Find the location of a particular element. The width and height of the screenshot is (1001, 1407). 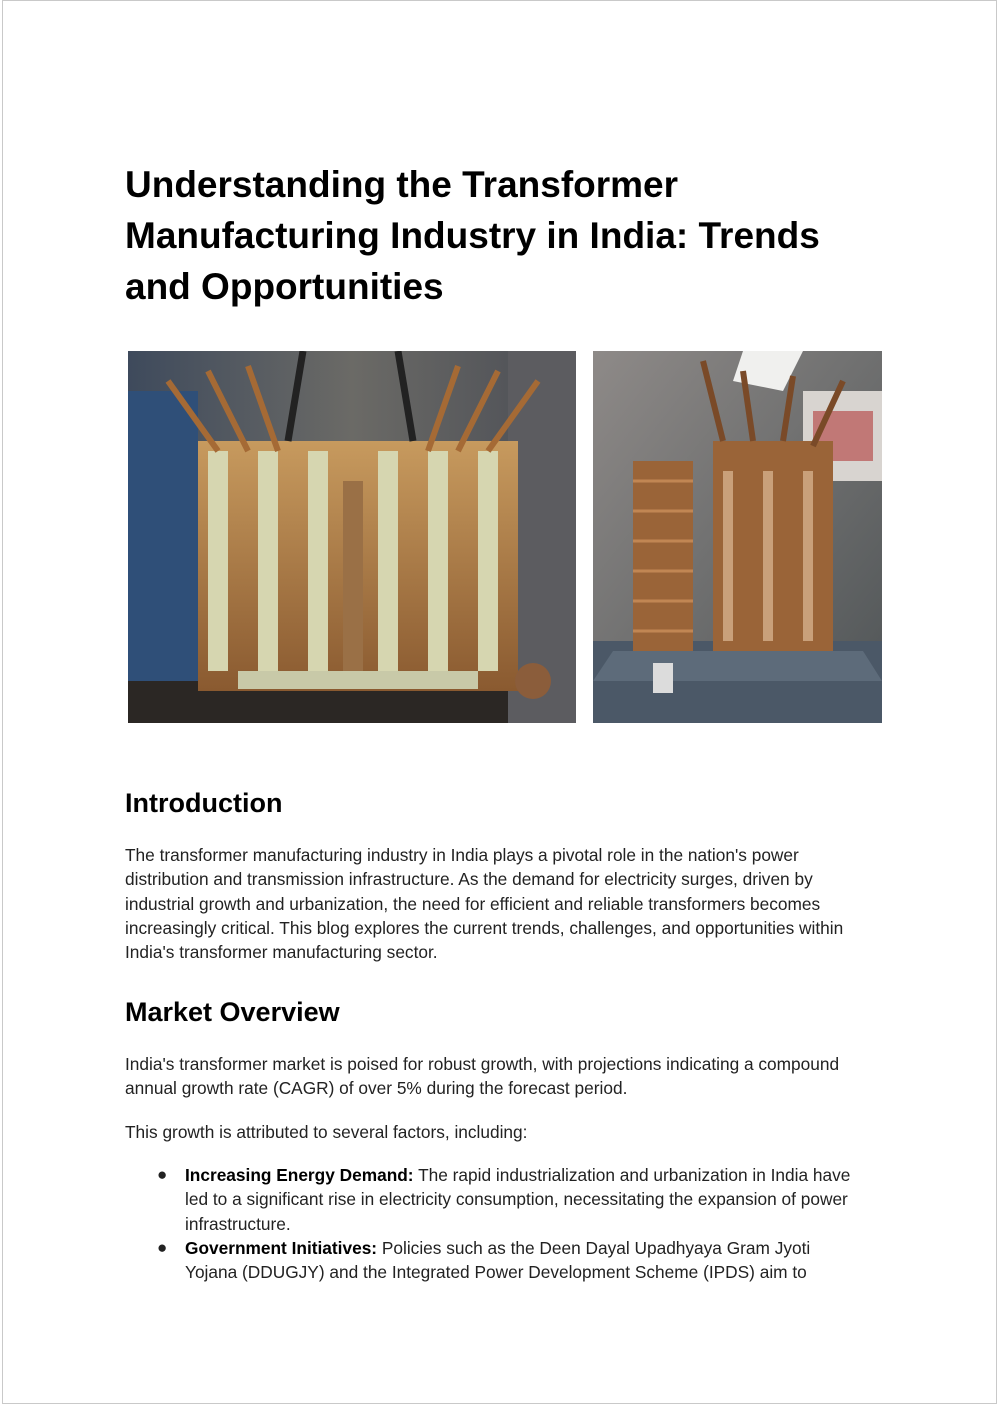

list-item-label: Increasing Energy Demand: is located at coordinates (299, 1175).